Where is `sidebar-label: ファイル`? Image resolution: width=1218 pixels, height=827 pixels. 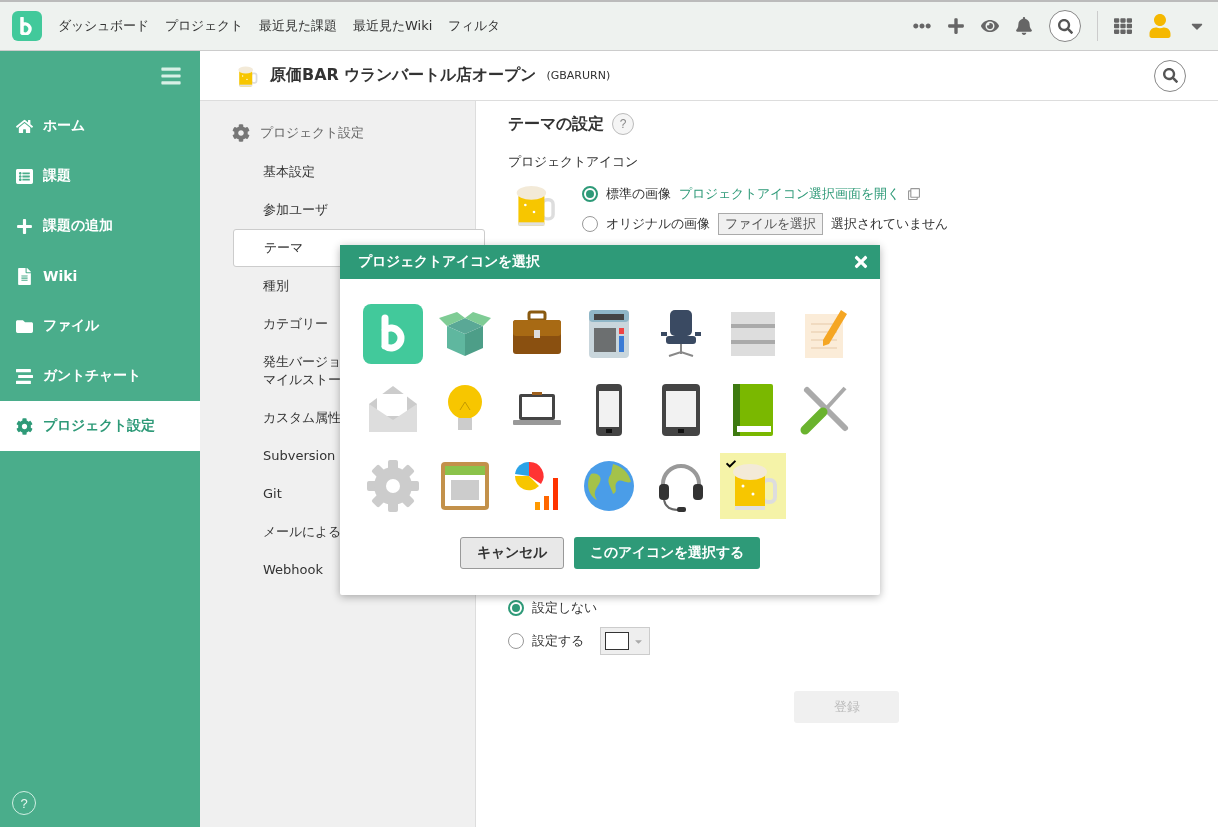
sidebar-label: ファイル is located at coordinates (71, 326).